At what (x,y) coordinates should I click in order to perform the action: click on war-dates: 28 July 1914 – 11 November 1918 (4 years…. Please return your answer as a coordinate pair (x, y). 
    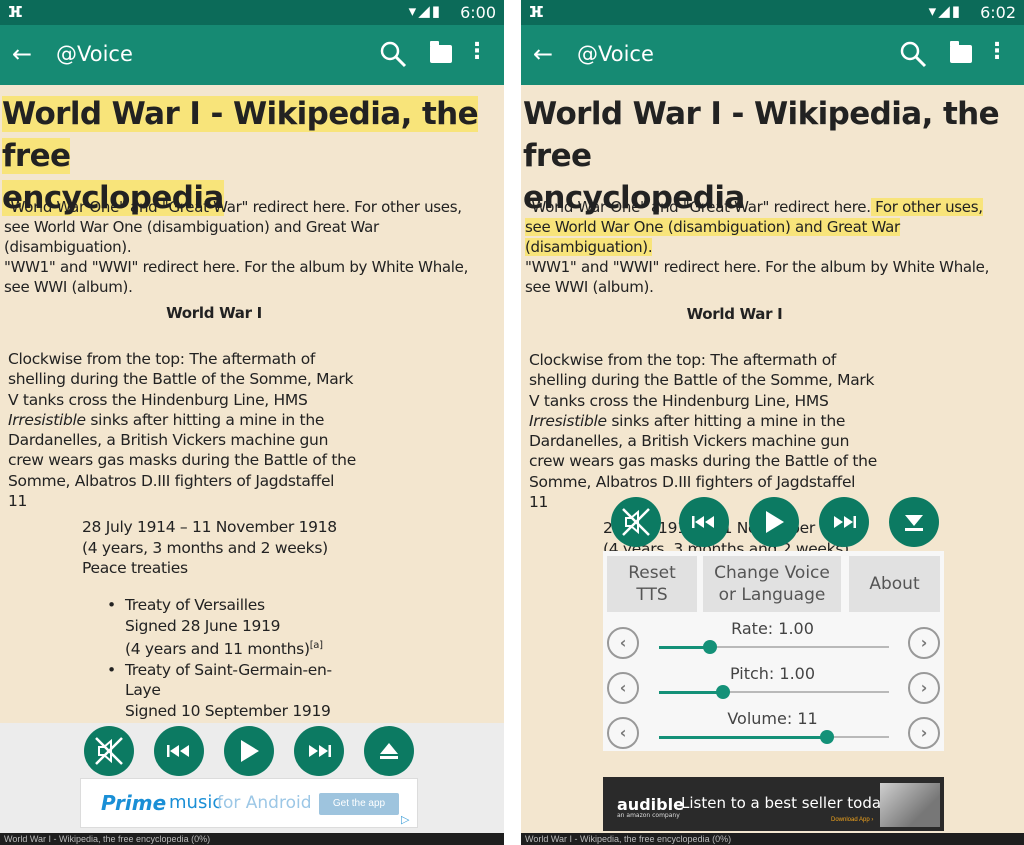
    Looking at the image, I should click on (232, 548).